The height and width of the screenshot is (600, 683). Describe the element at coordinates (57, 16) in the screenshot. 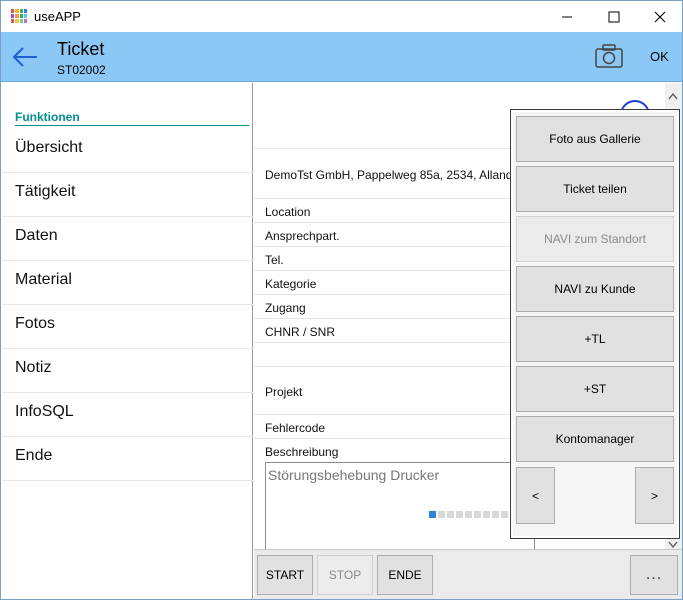

I see `window-title: useAPP` at that location.